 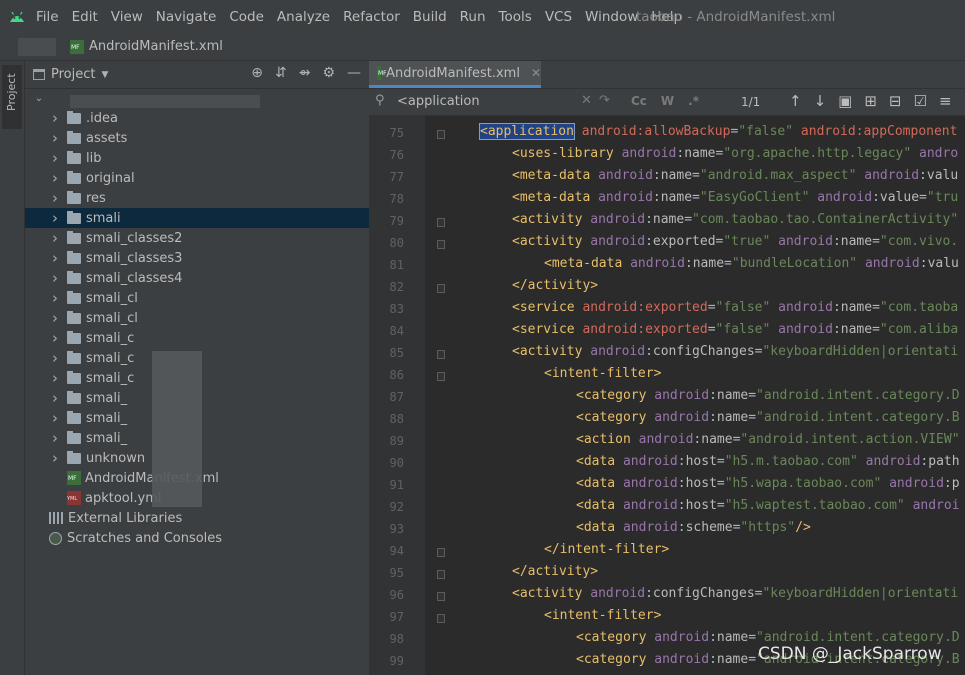 What do you see at coordinates (438, 101) in the screenshot?
I see `search-input: <application` at bounding box center [438, 101].